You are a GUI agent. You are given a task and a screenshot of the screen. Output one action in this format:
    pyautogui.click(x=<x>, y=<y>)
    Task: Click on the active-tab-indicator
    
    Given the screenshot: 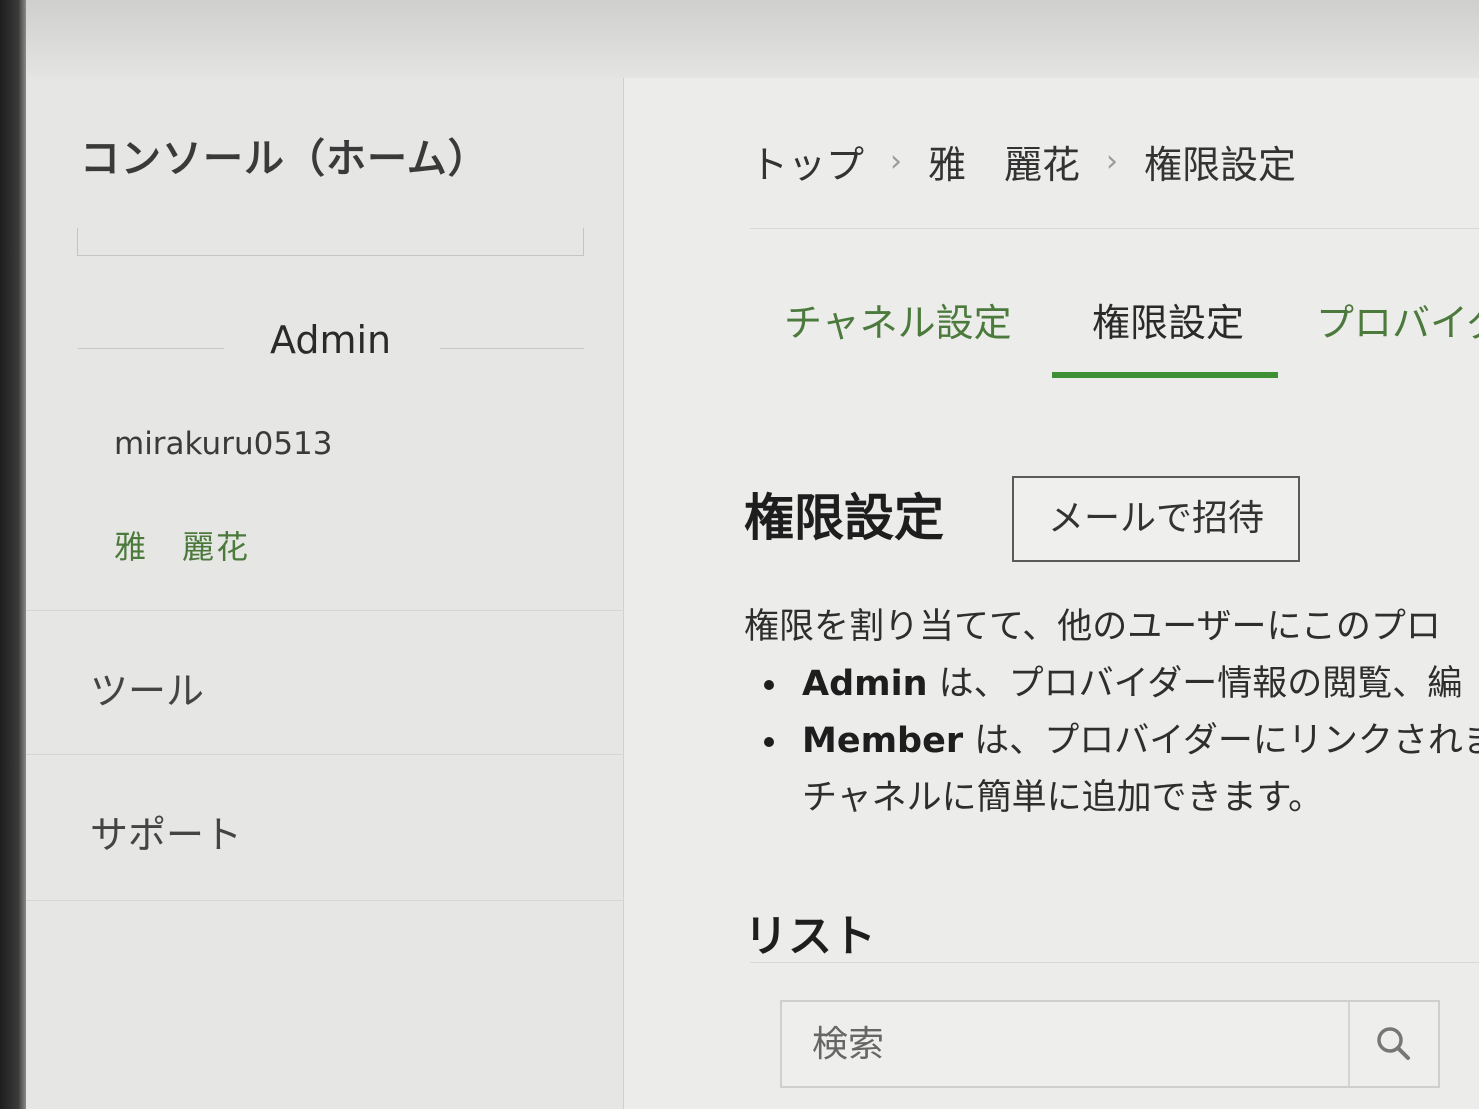 What is the action you would take?
    pyautogui.click(x=1165, y=375)
    